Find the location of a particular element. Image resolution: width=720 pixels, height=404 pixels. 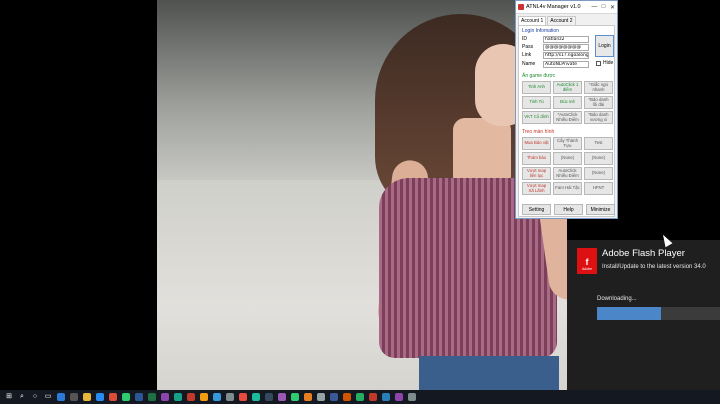

app-icon-20-glyph is located at coordinates (412, 397).